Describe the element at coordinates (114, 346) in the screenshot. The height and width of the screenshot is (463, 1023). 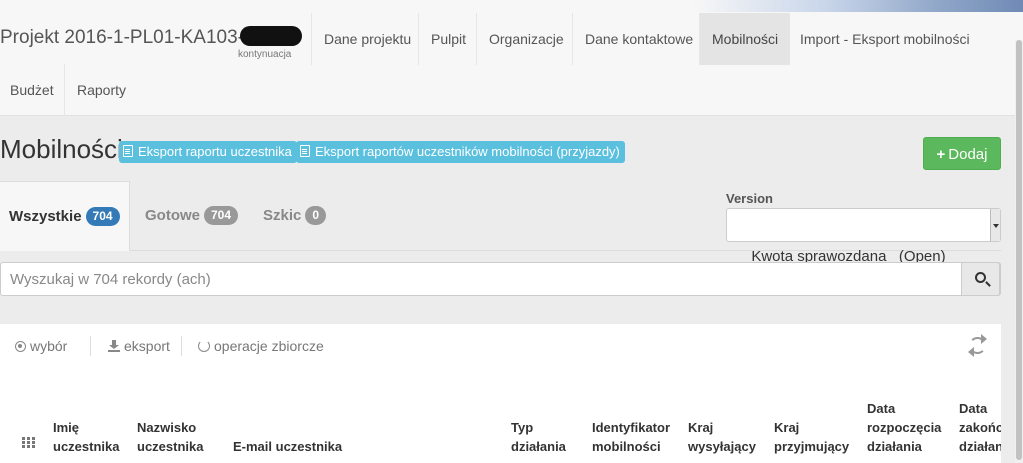
I see `download-icon` at that location.